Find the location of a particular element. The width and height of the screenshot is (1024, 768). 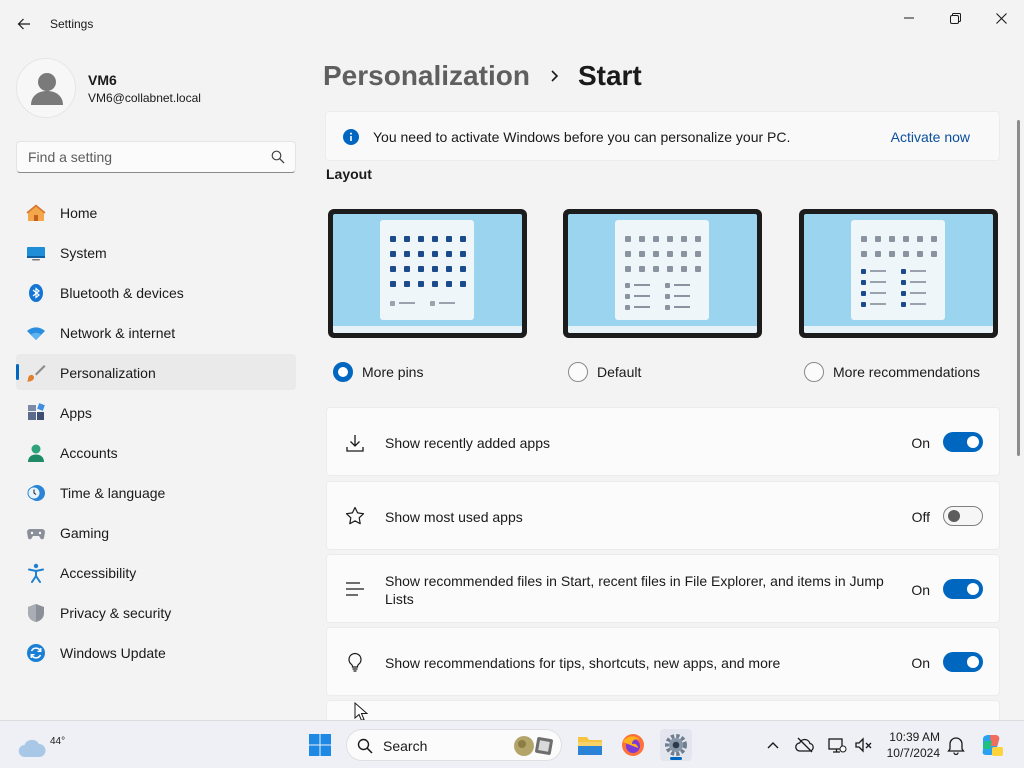

info-icon is located at coordinates (351, 137).